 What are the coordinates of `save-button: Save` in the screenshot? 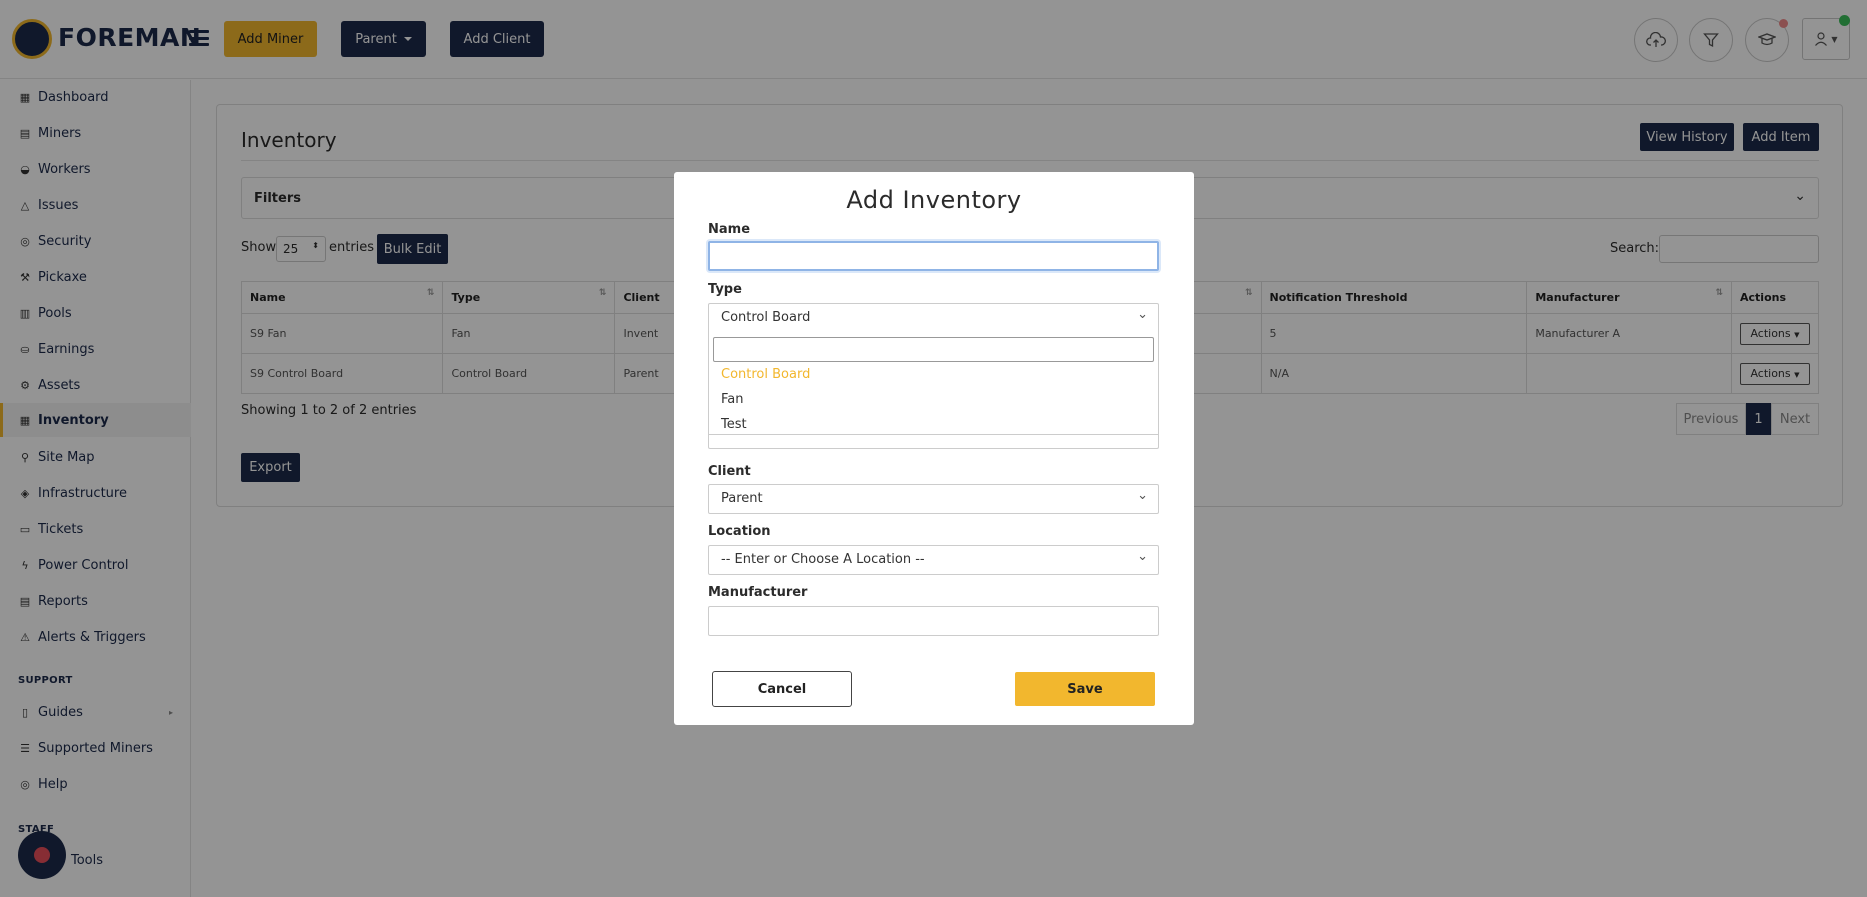 It's located at (1085, 689).